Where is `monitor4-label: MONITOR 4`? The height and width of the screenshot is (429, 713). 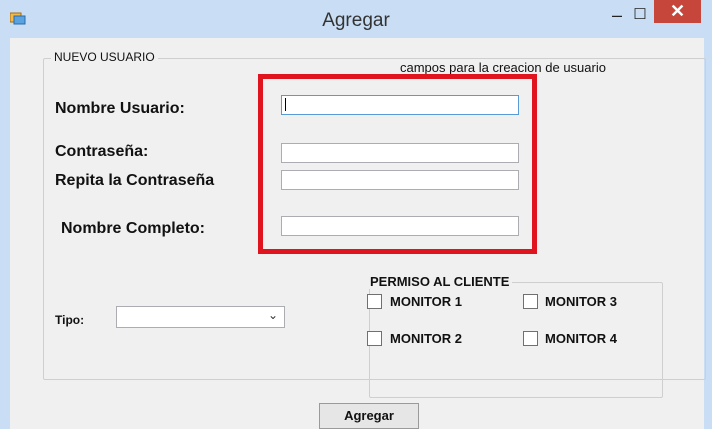 monitor4-label: MONITOR 4 is located at coordinates (581, 338).